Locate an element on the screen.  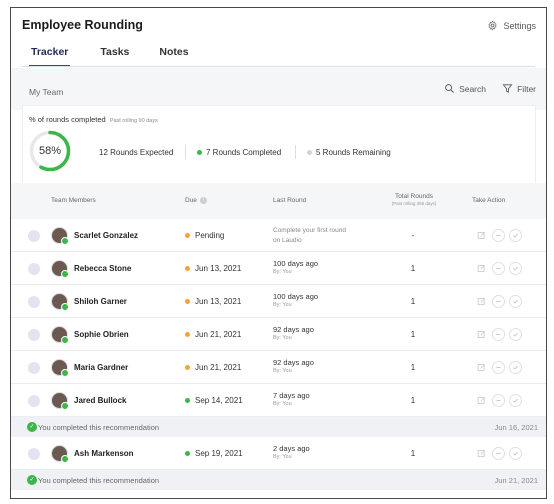
gear-icon is located at coordinates (493, 25).